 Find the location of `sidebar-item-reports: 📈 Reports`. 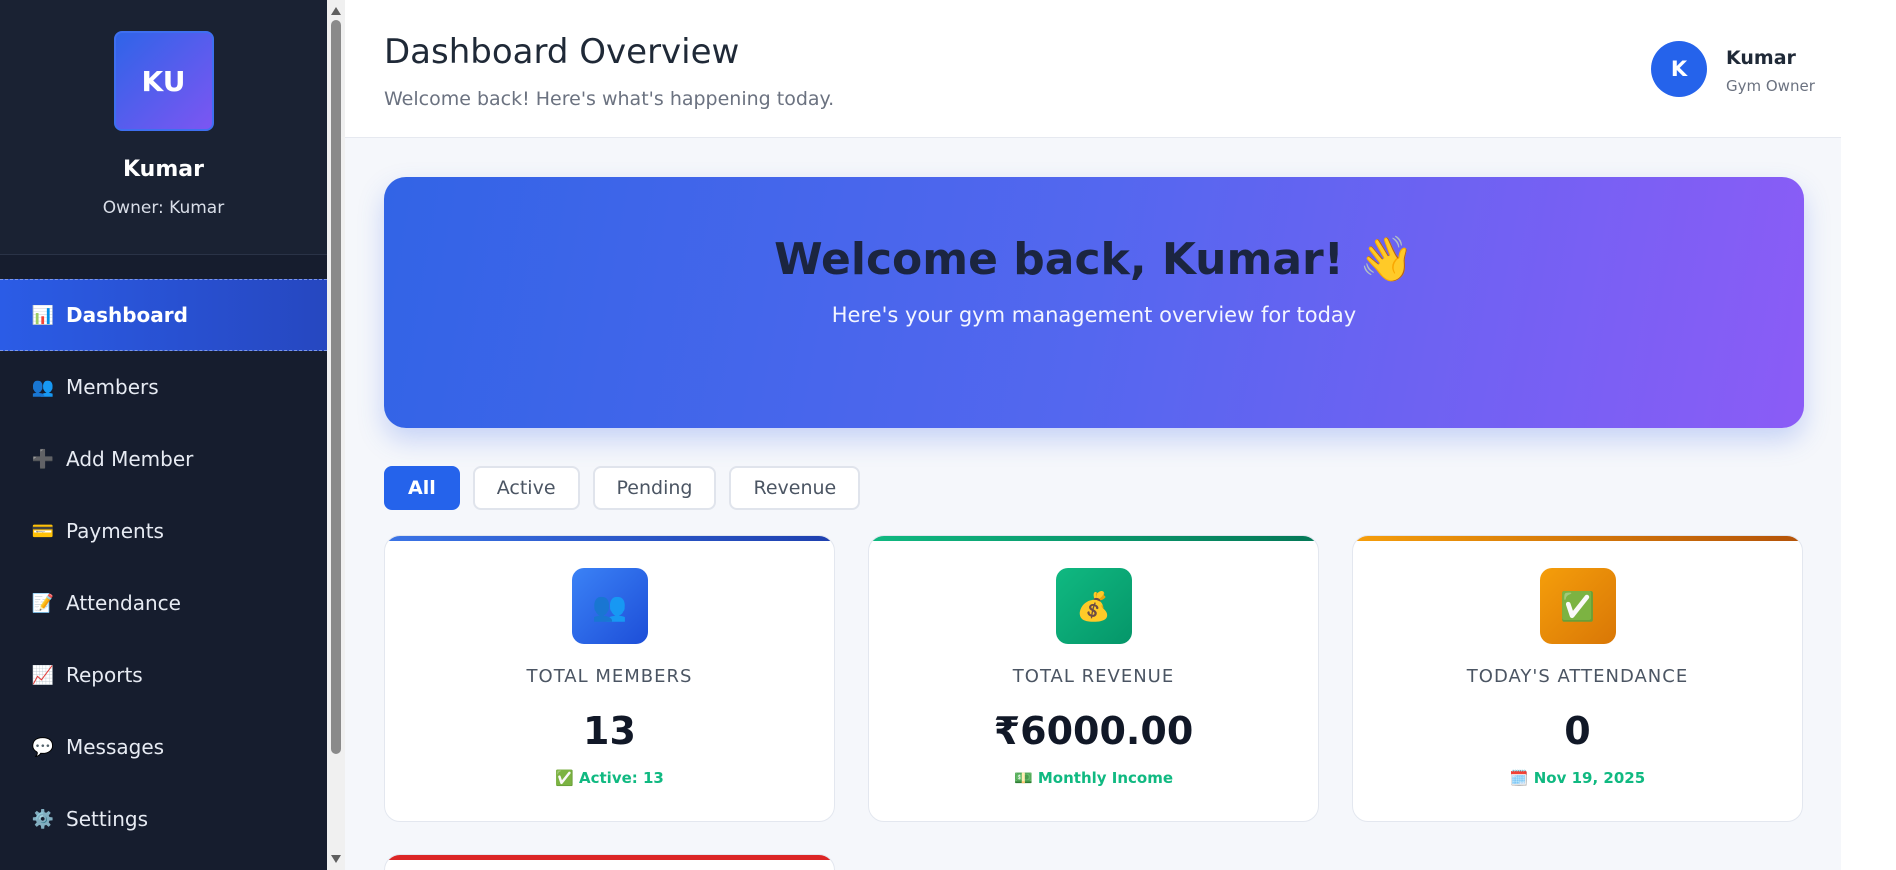

sidebar-item-reports: 📈 Reports is located at coordinates (163, 675).